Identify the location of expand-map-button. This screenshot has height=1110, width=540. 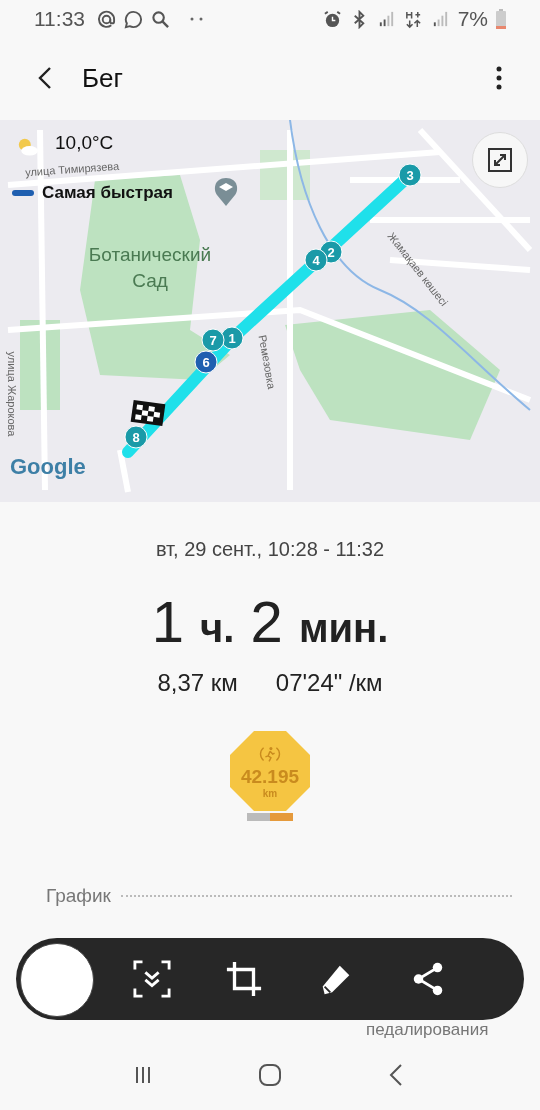
(500, 160).